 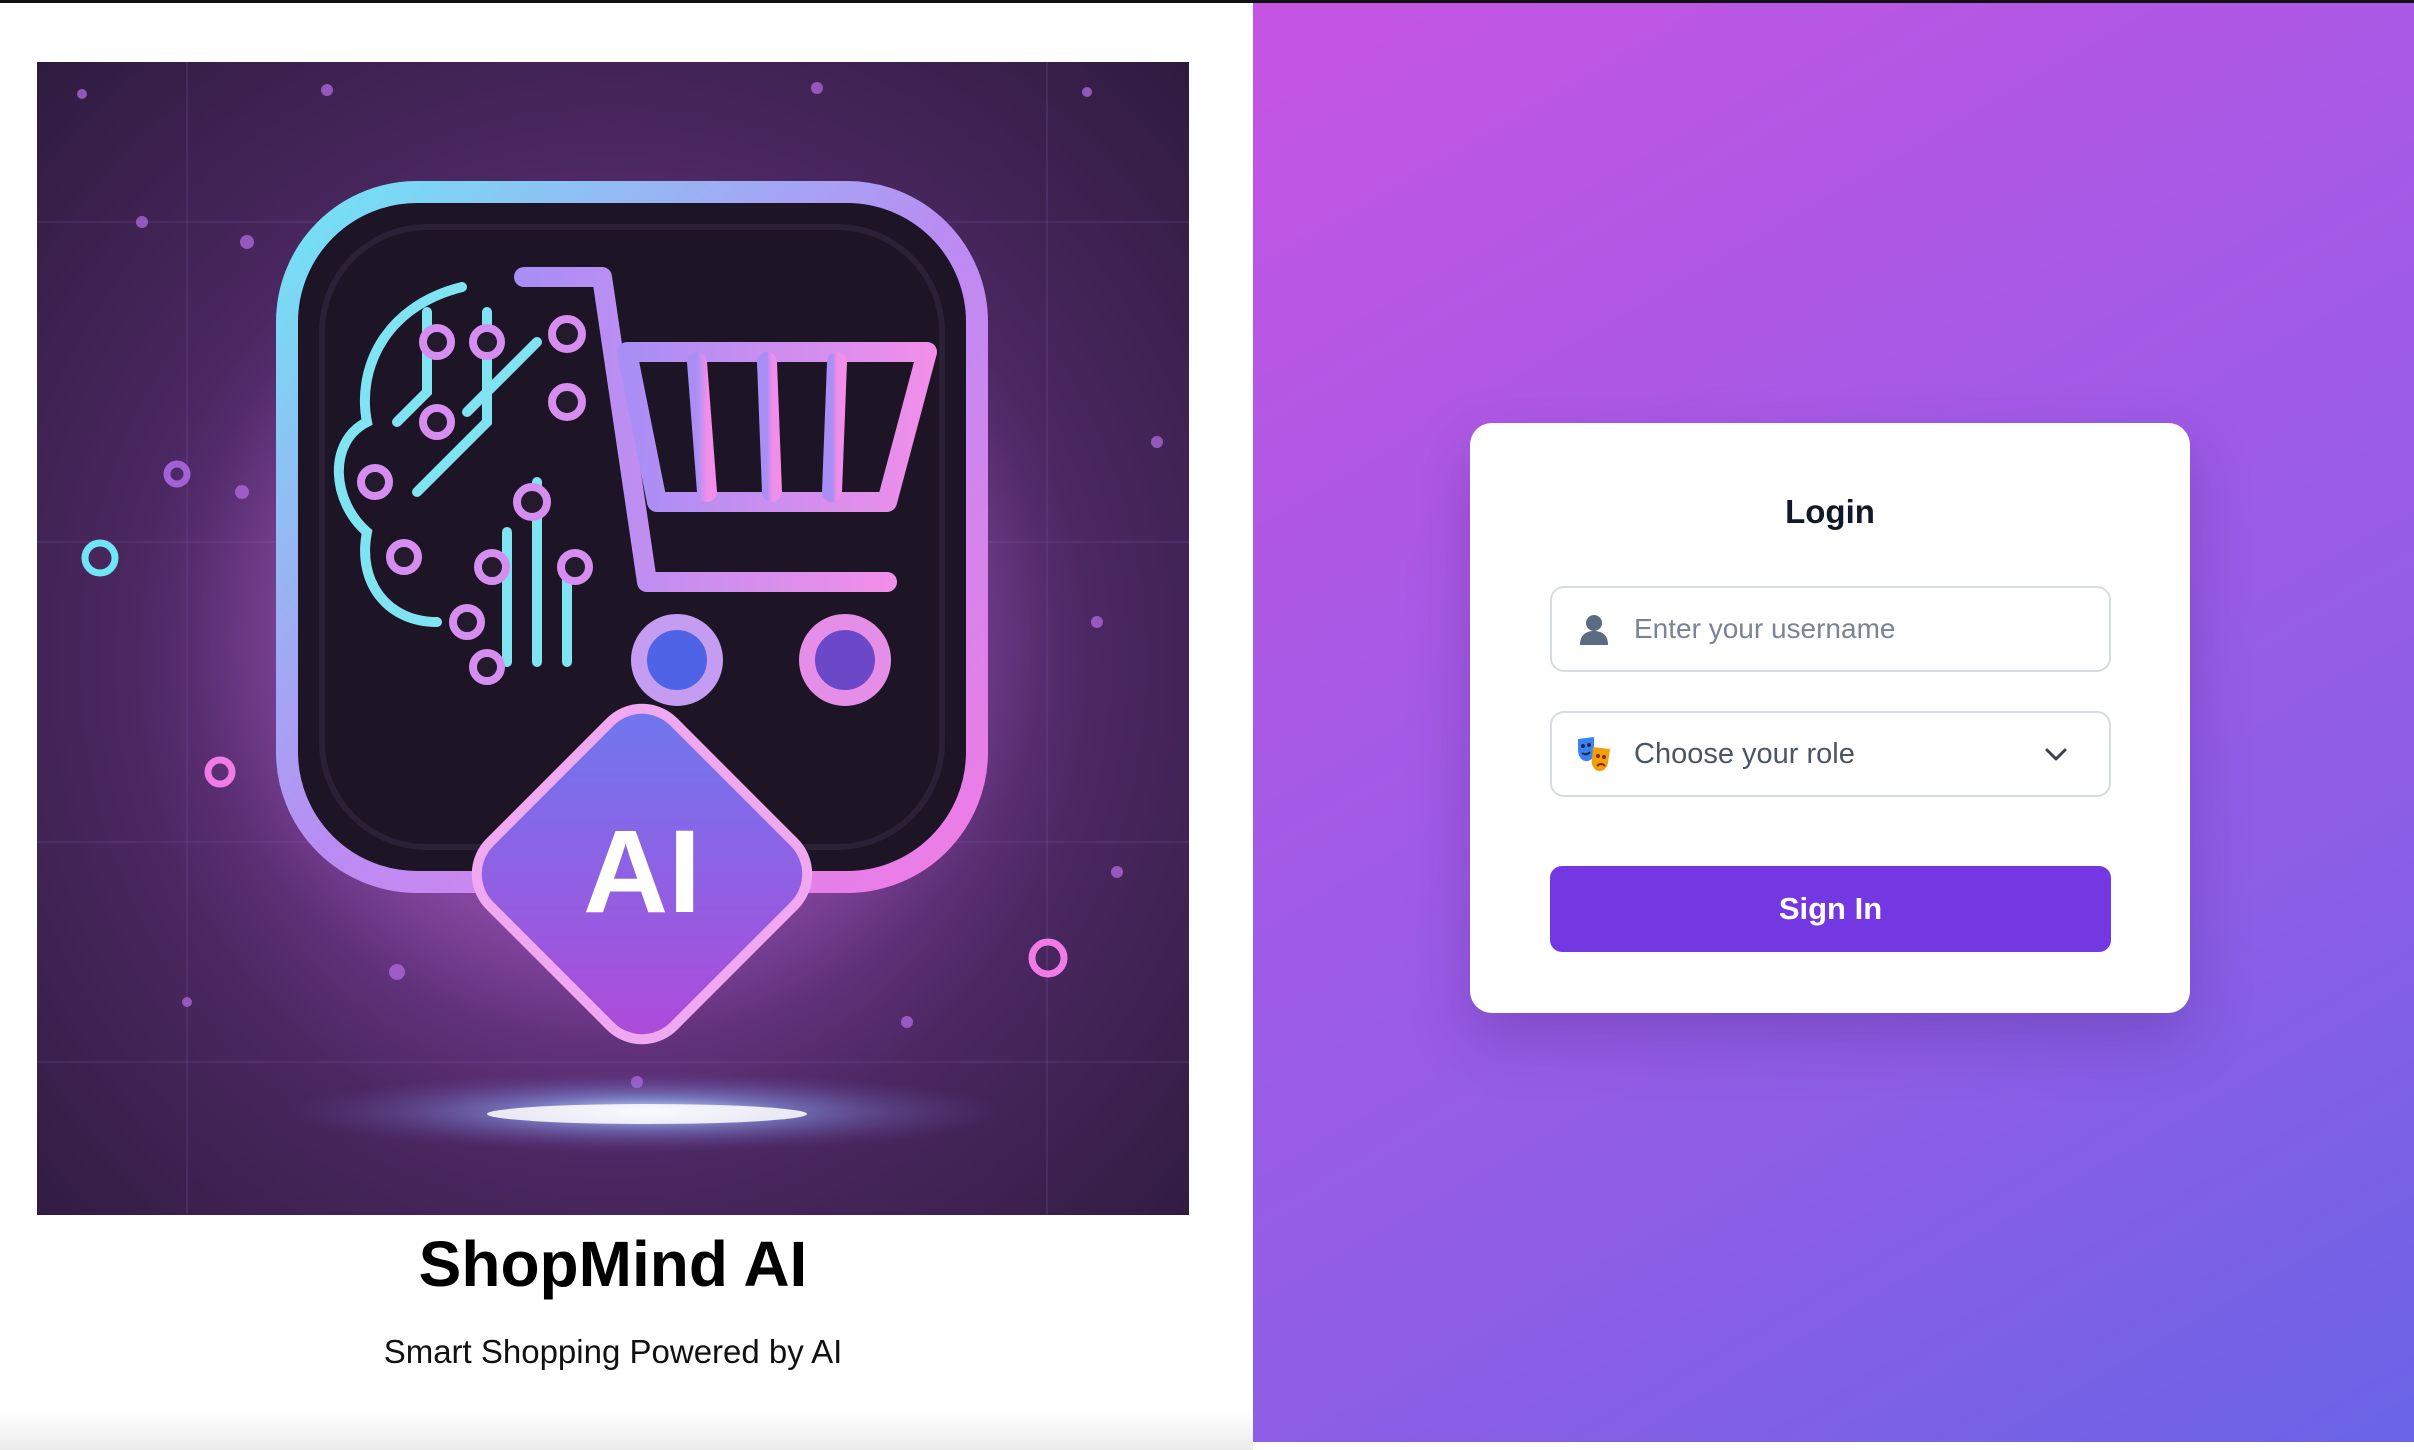 What do you see at coordinates (1871, 629) in the screenshot?
I see `username-input` at bounding box center [1871, 629].